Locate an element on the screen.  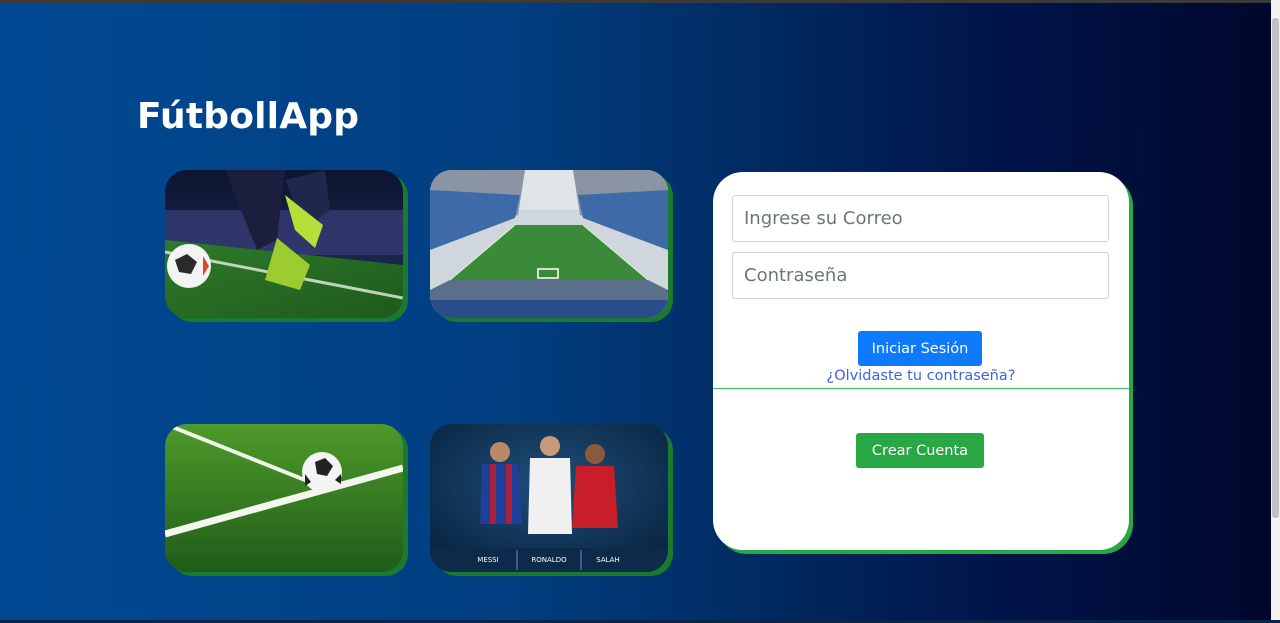
window-top-border is located at coordinates (640, 1).